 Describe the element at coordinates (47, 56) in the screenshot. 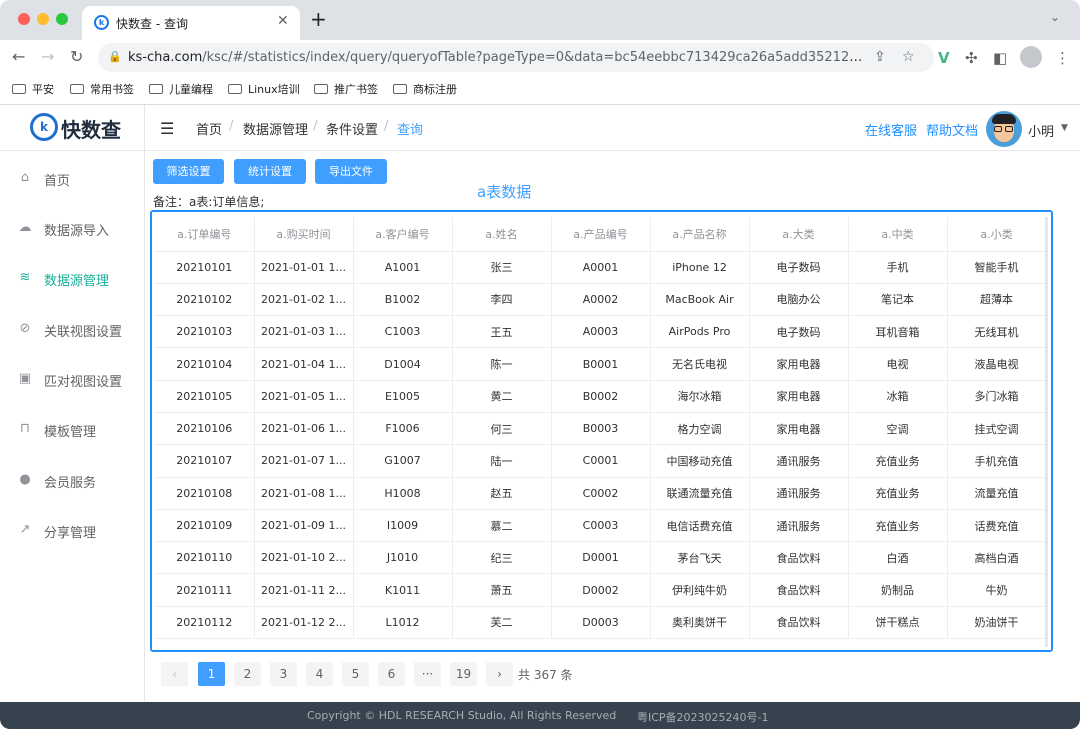

I see `forward-arrow-icon: →` at that location.